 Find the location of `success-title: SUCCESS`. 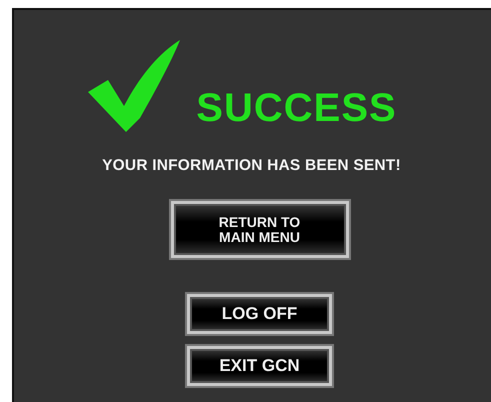

success-title: SUCCESS is located at coordinates (296, 108).